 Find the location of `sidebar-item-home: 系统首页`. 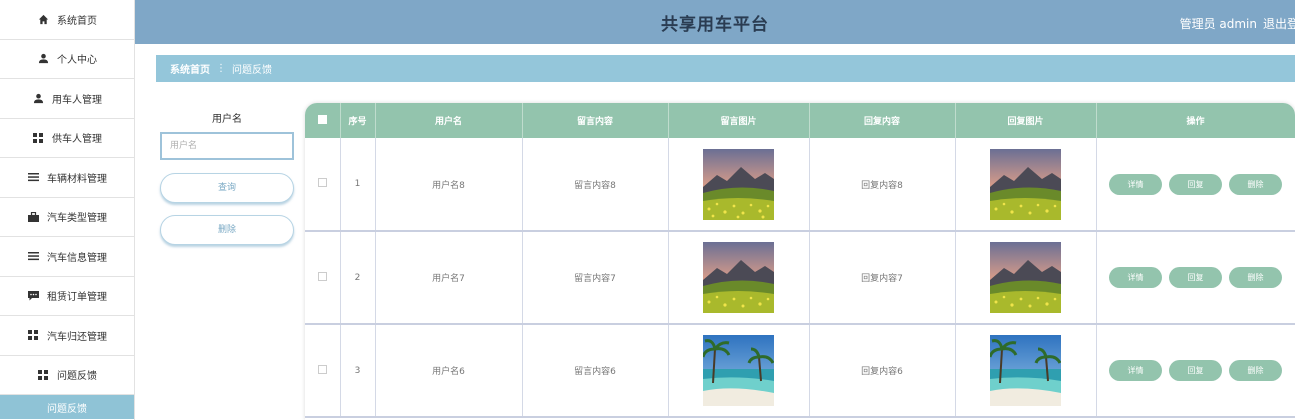

sidebar-item-home: 系统首页 is located at coordinates (67, 20).